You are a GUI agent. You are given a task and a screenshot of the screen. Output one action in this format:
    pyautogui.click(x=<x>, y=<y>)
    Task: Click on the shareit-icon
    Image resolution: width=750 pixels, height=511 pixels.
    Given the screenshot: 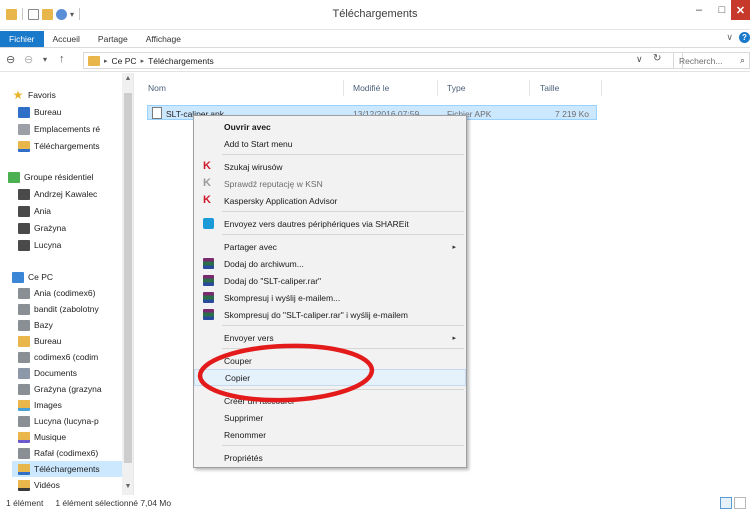 What is the action you would take?
    pyautogui.click(x=208, y=223)
    